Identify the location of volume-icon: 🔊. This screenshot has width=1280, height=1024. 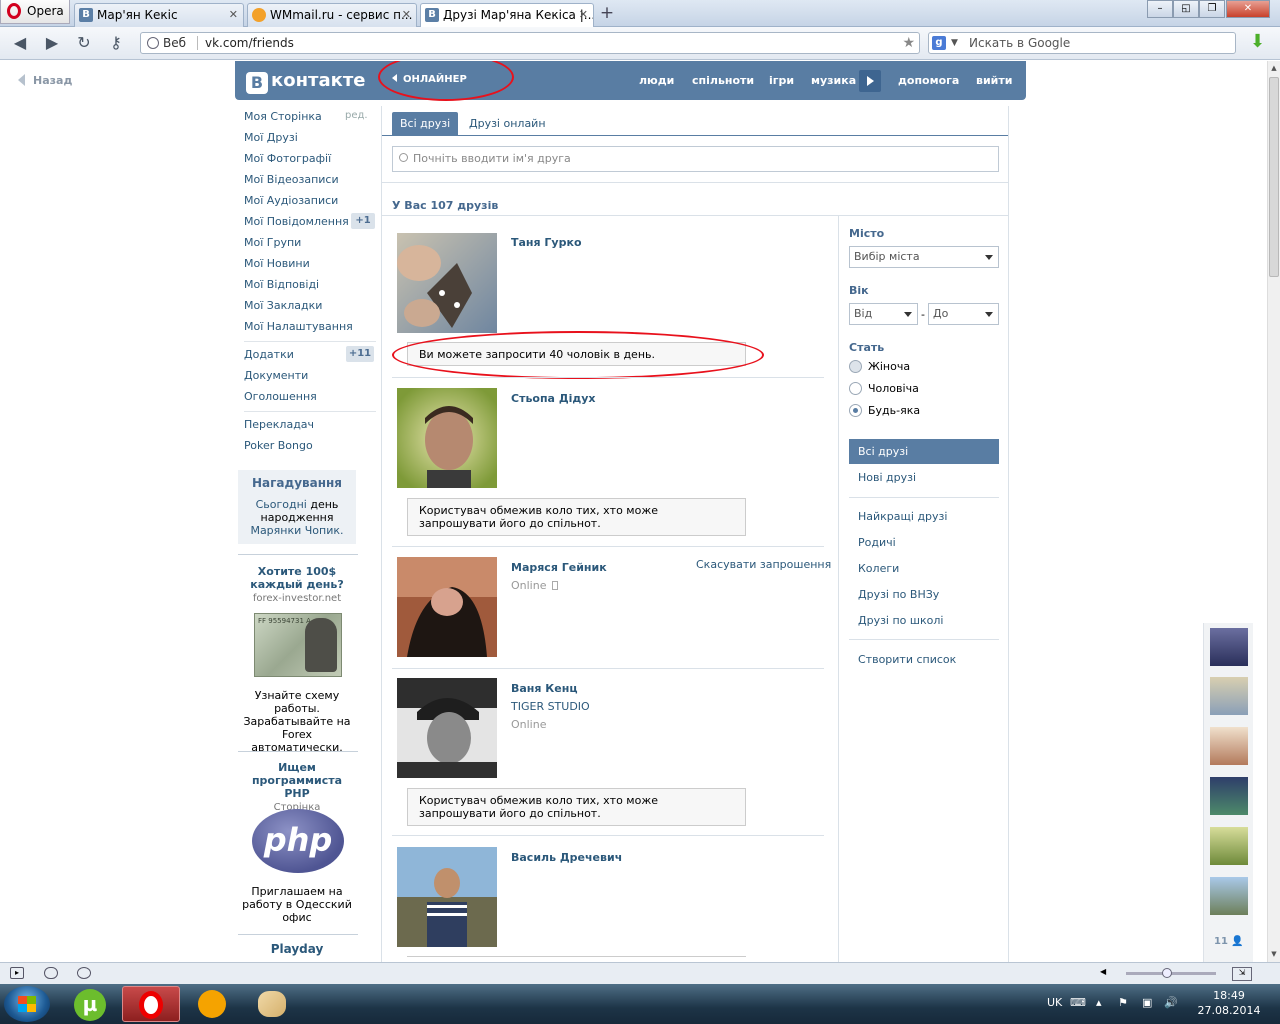
(1171, 1002).